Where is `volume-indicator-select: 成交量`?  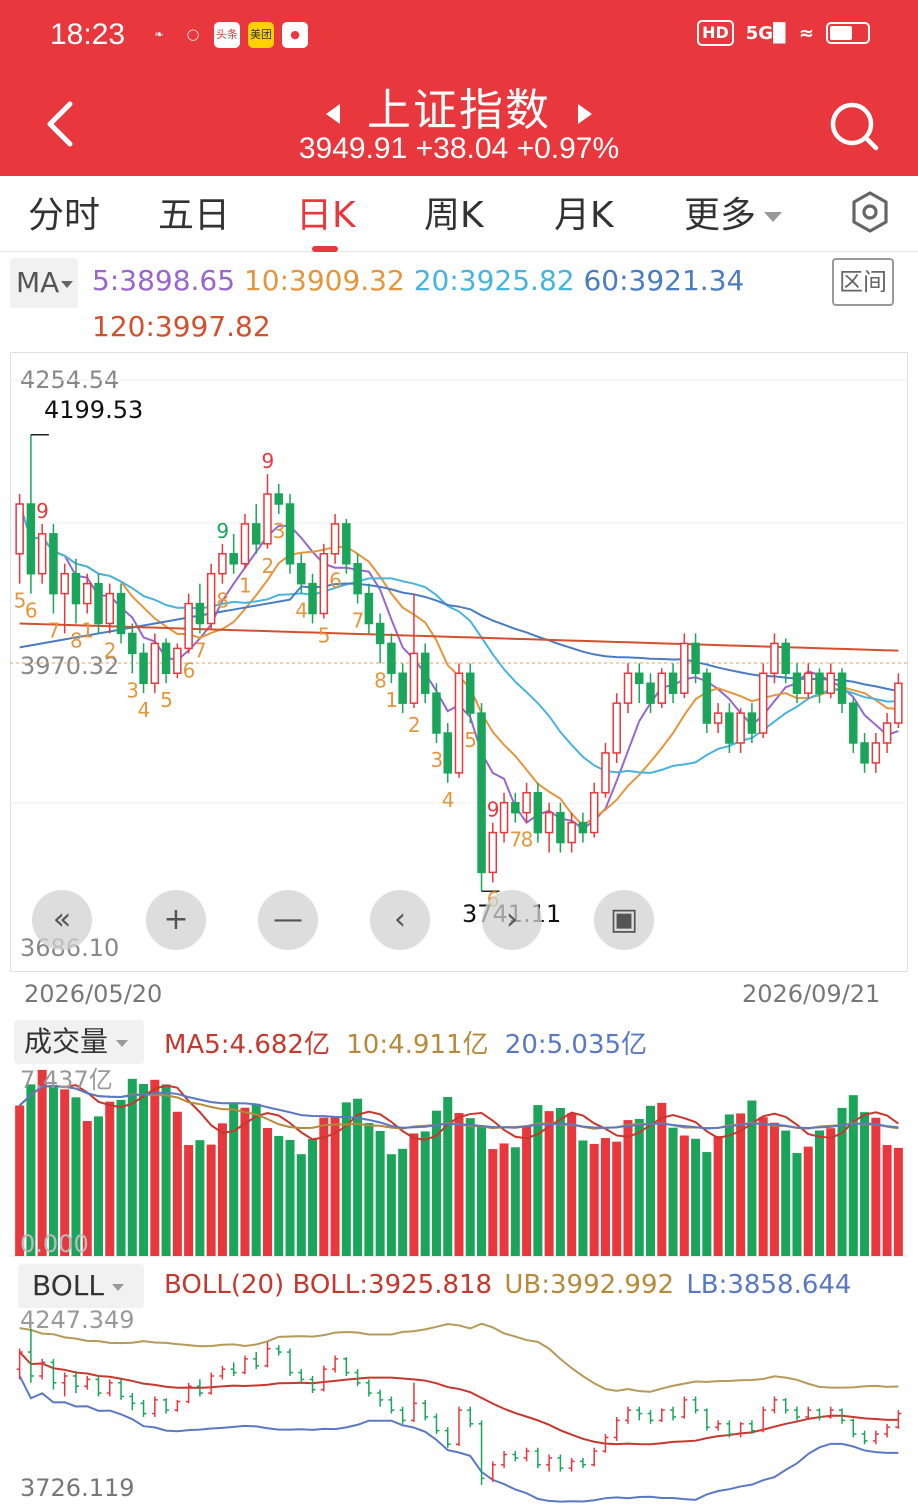
volume-indicator-select: 成交量 is located at coordinates (79, 1042).